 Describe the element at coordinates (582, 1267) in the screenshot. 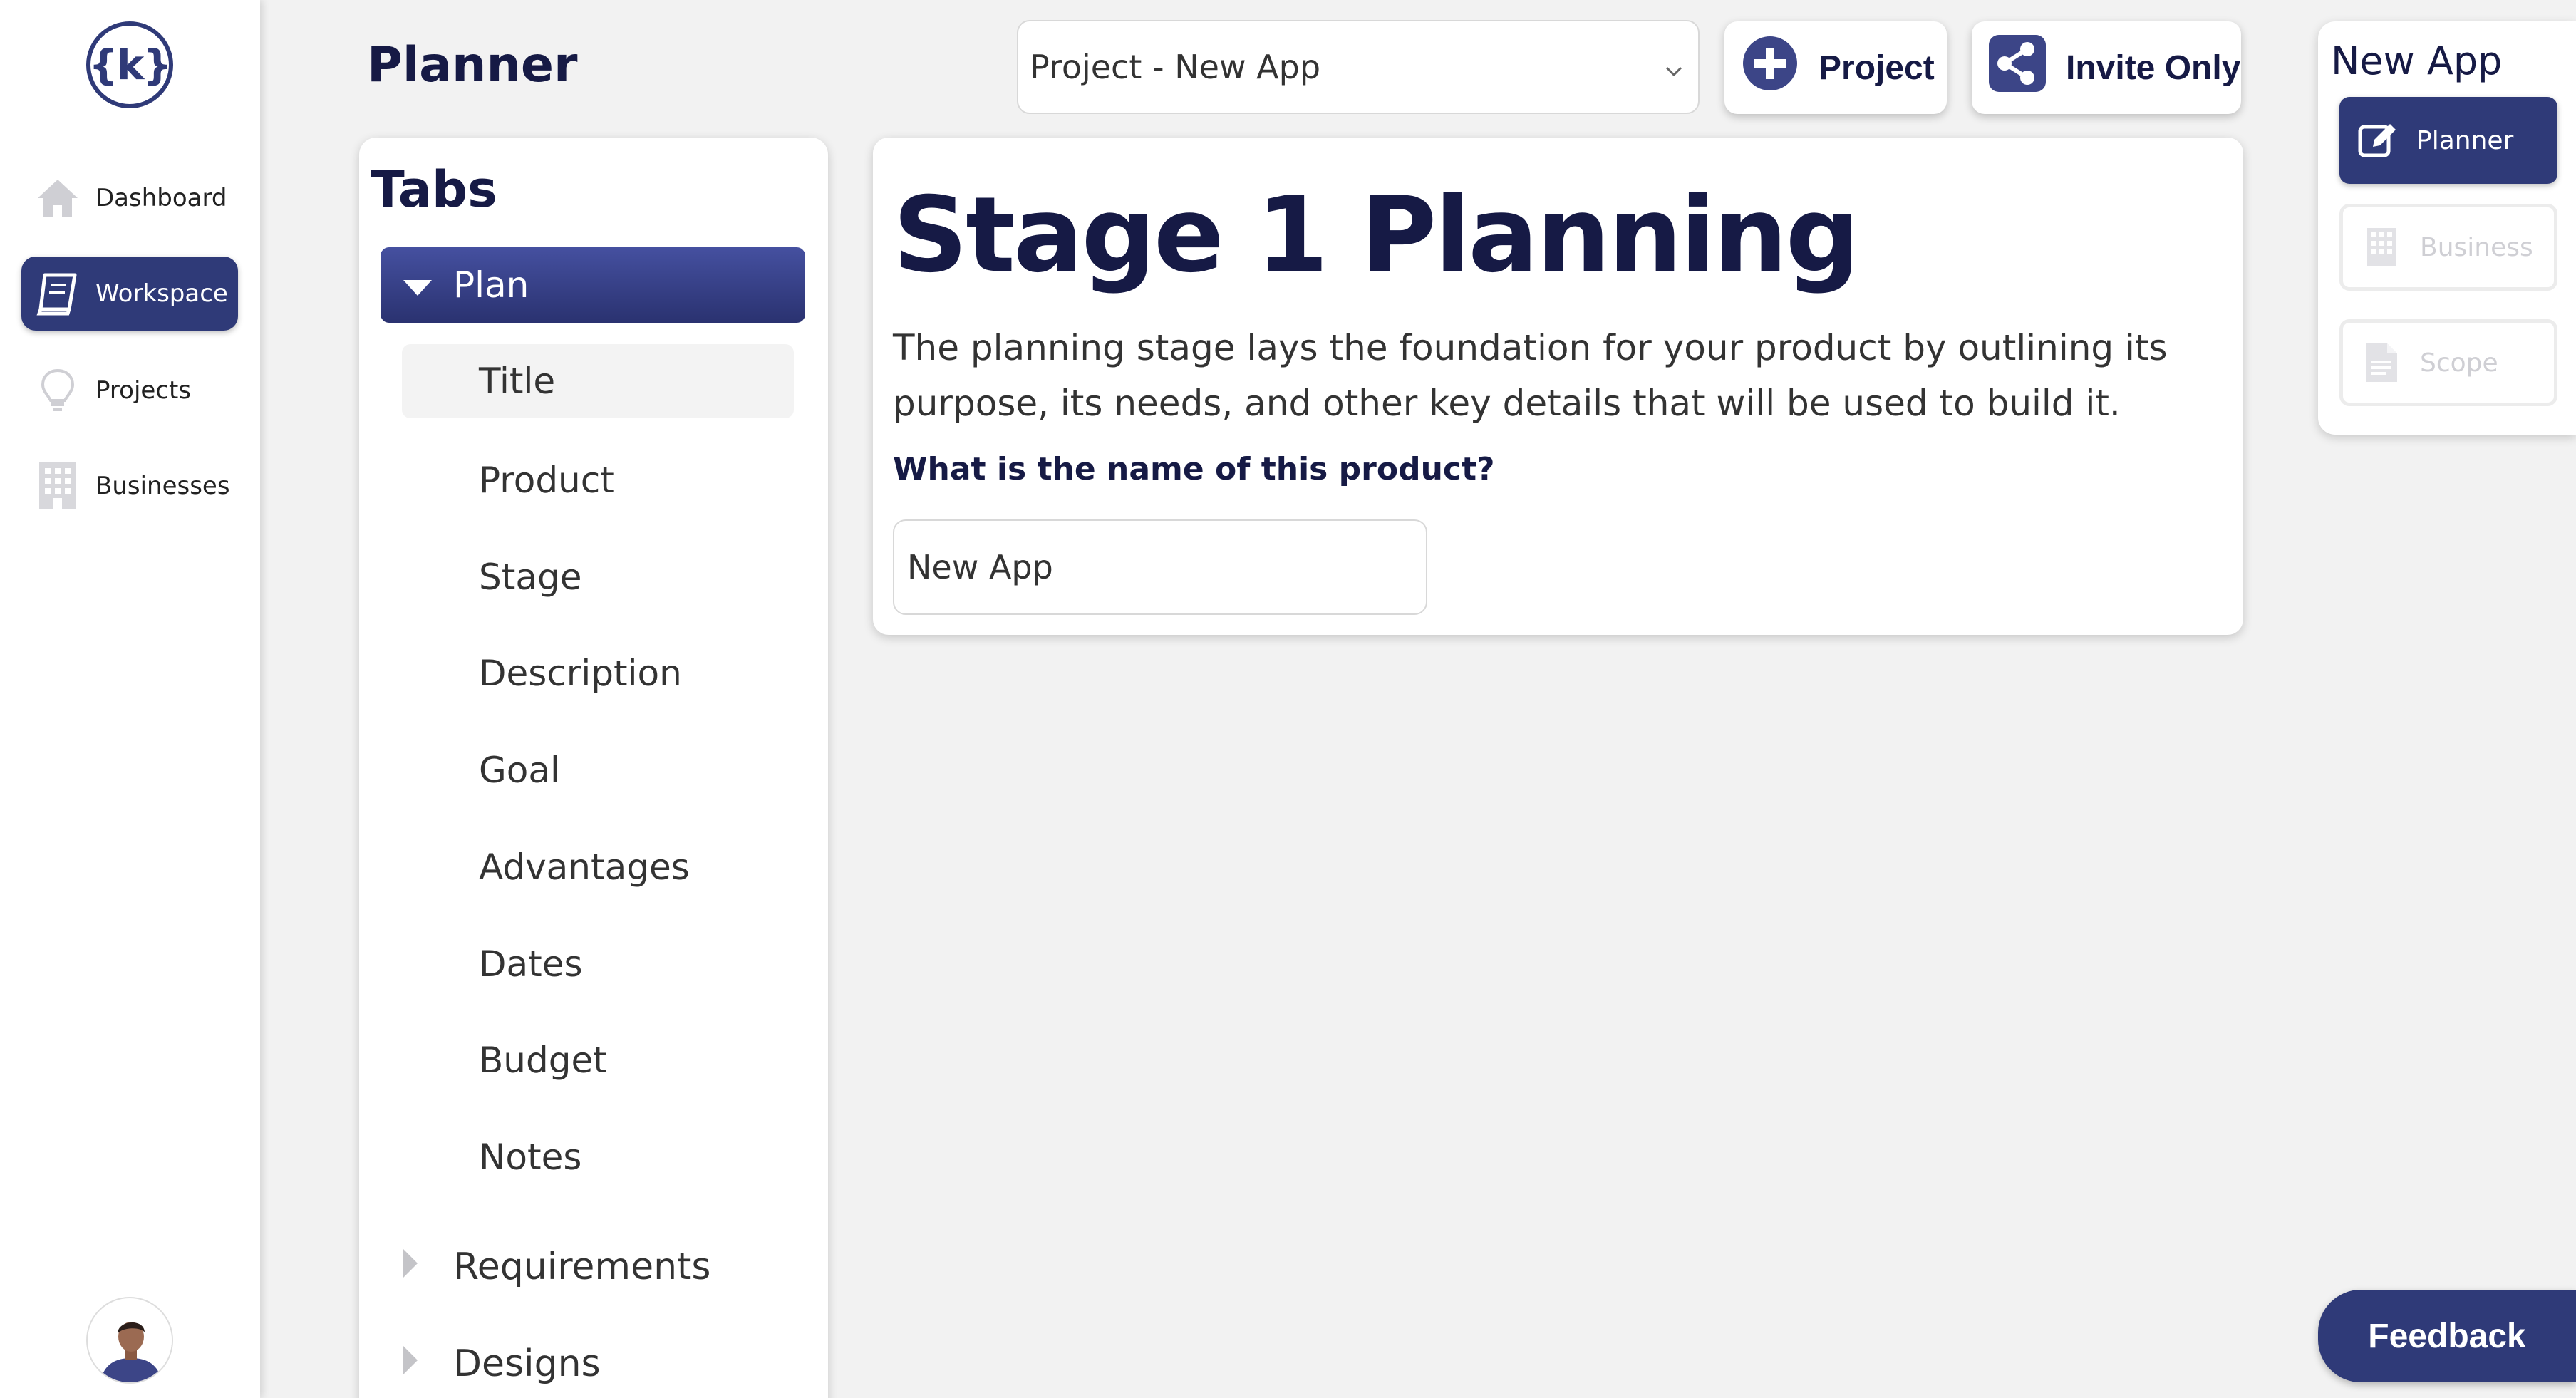

I see `tab-group-label: Requirements` at that location.